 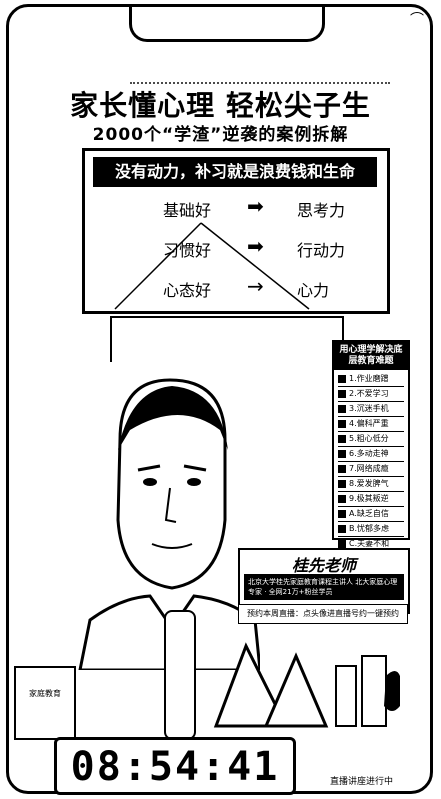 I want to click on row-right-label: 心力, so click(x=313, y=290).